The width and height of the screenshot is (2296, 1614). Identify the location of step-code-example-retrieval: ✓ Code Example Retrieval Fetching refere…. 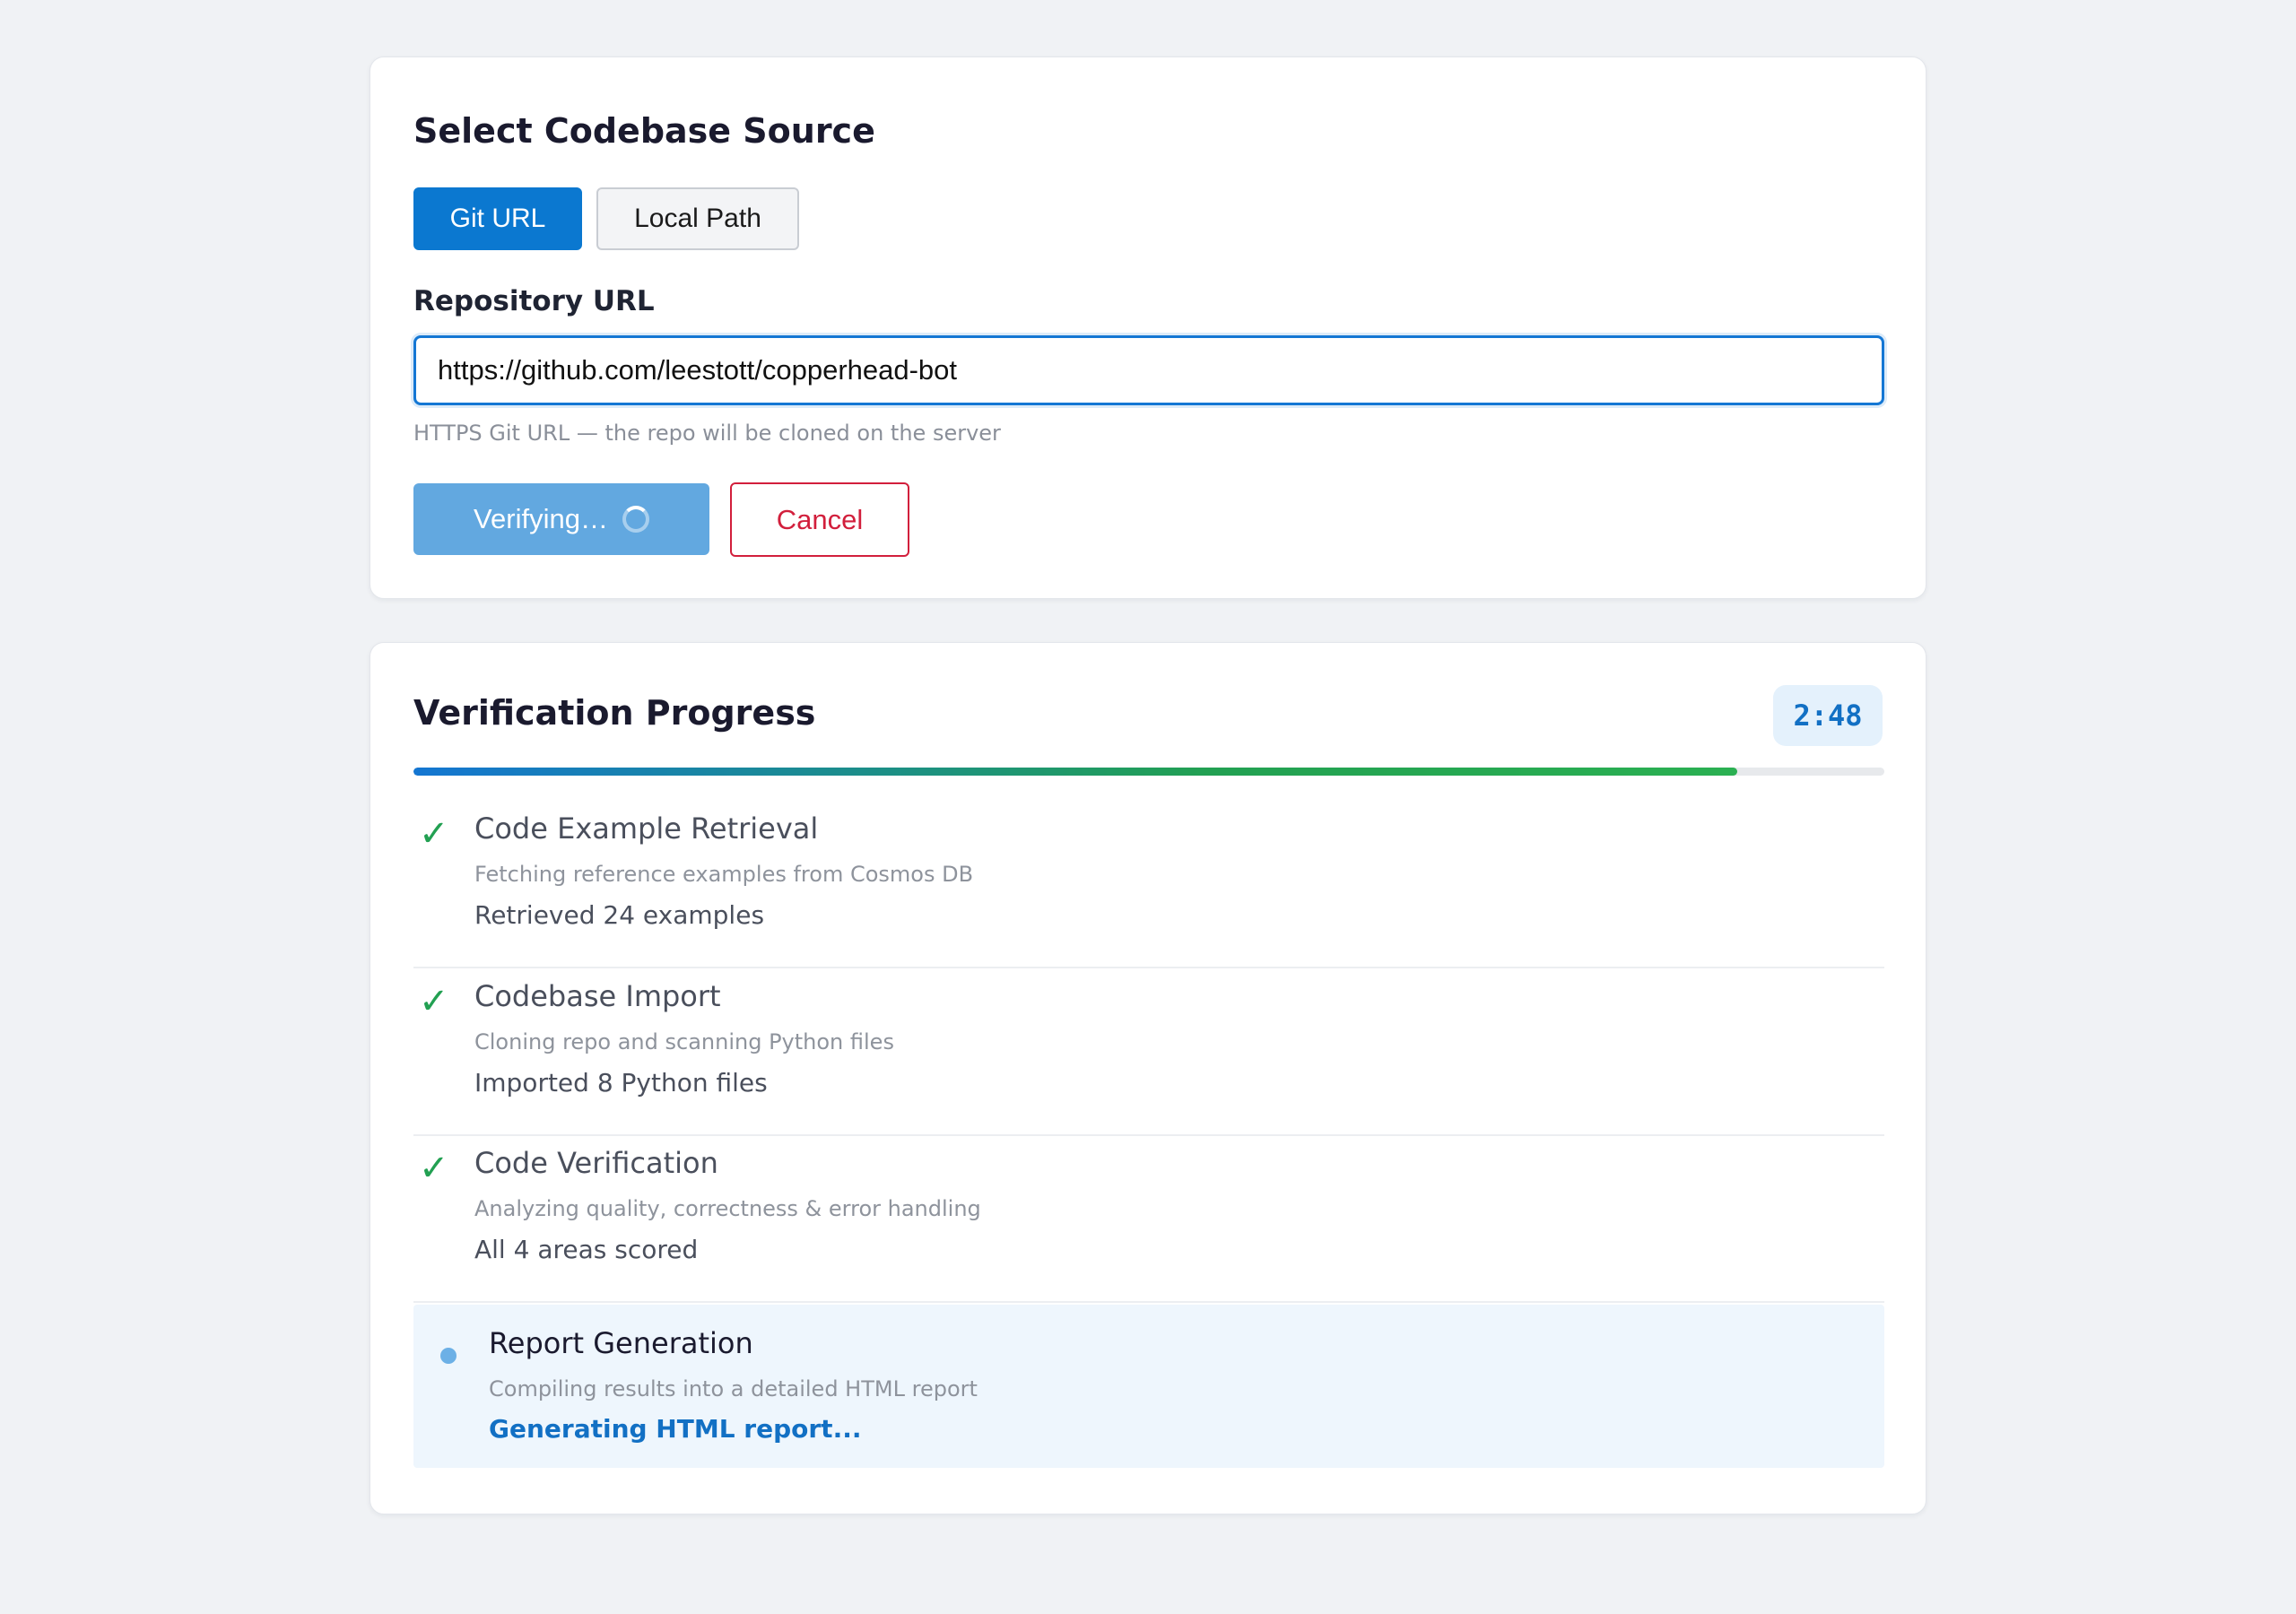
(1148, 884).